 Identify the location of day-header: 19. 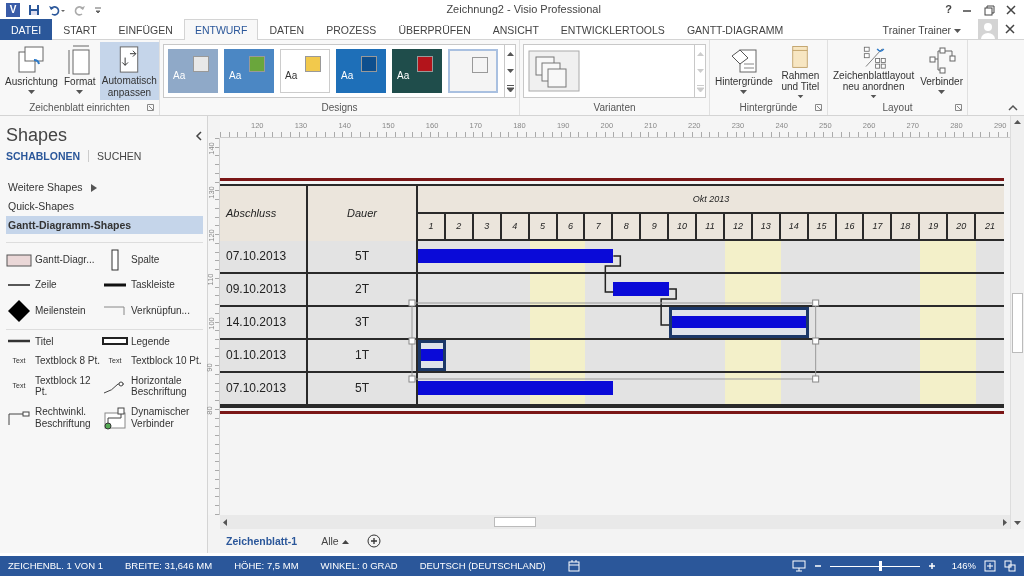
(934, 226).